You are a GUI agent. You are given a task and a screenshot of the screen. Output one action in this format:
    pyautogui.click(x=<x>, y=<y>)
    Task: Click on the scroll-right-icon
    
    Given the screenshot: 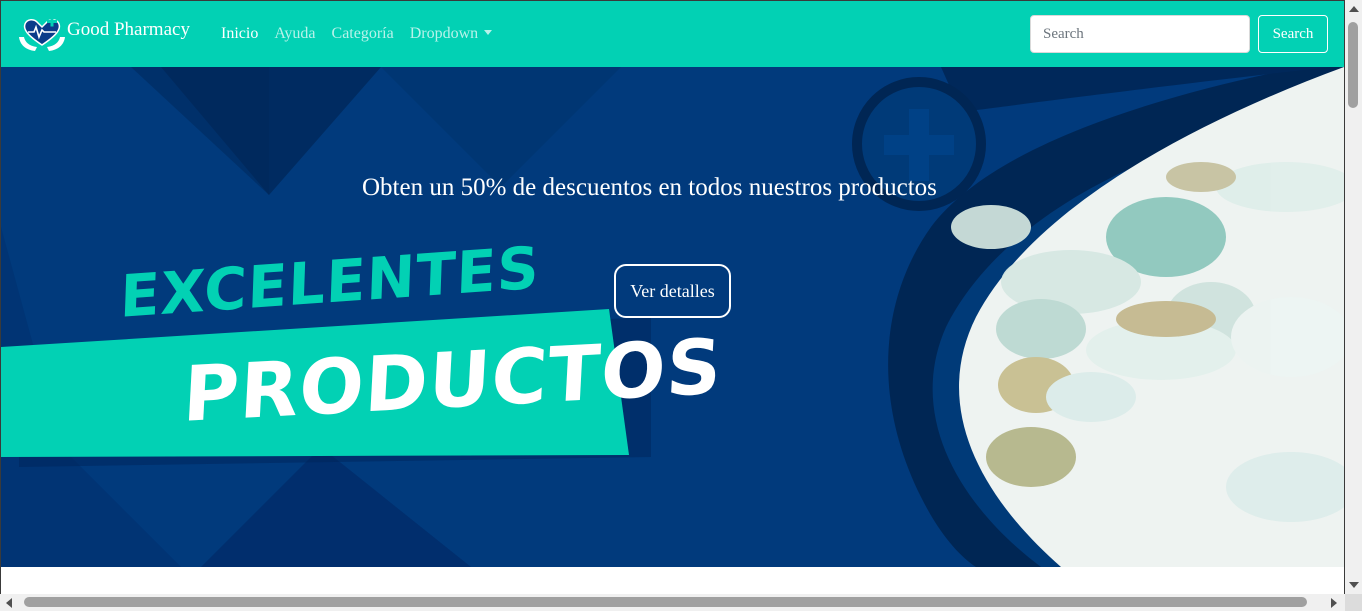 What is the action you would take?
    pyautogui.click(x=1334, y=603)
    